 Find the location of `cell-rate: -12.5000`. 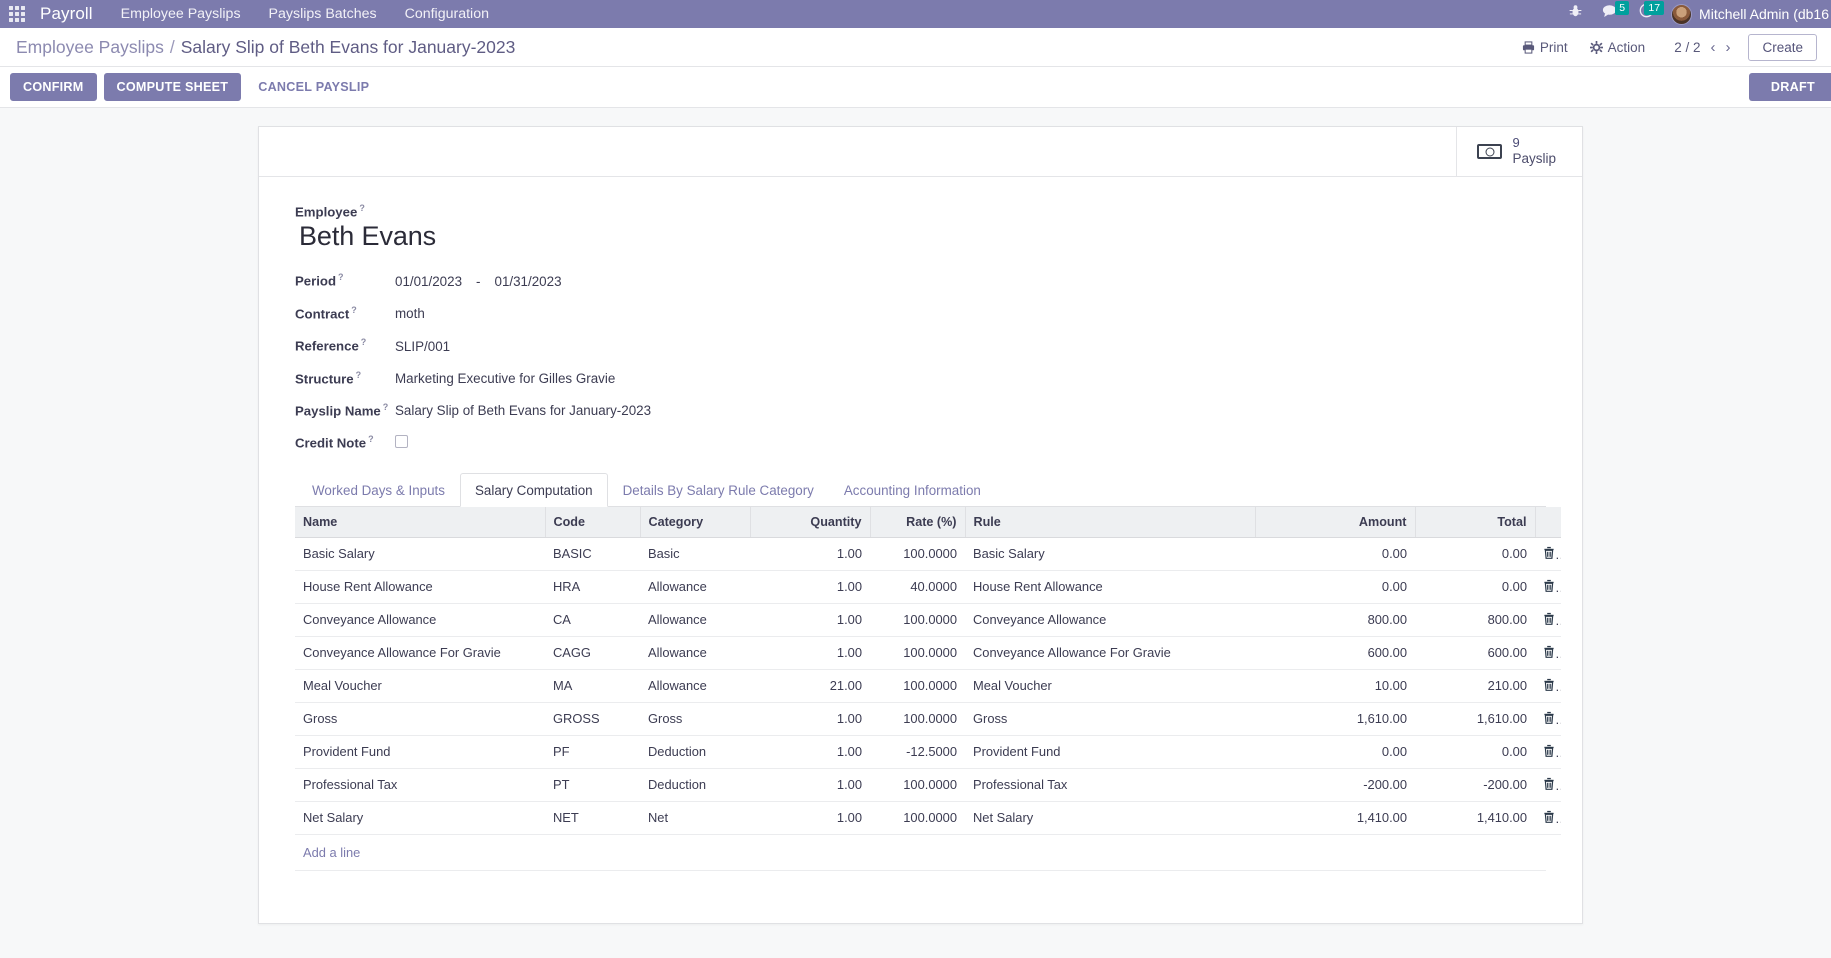

cell-rate: -12.5000 is located at coordinates (917, 752).